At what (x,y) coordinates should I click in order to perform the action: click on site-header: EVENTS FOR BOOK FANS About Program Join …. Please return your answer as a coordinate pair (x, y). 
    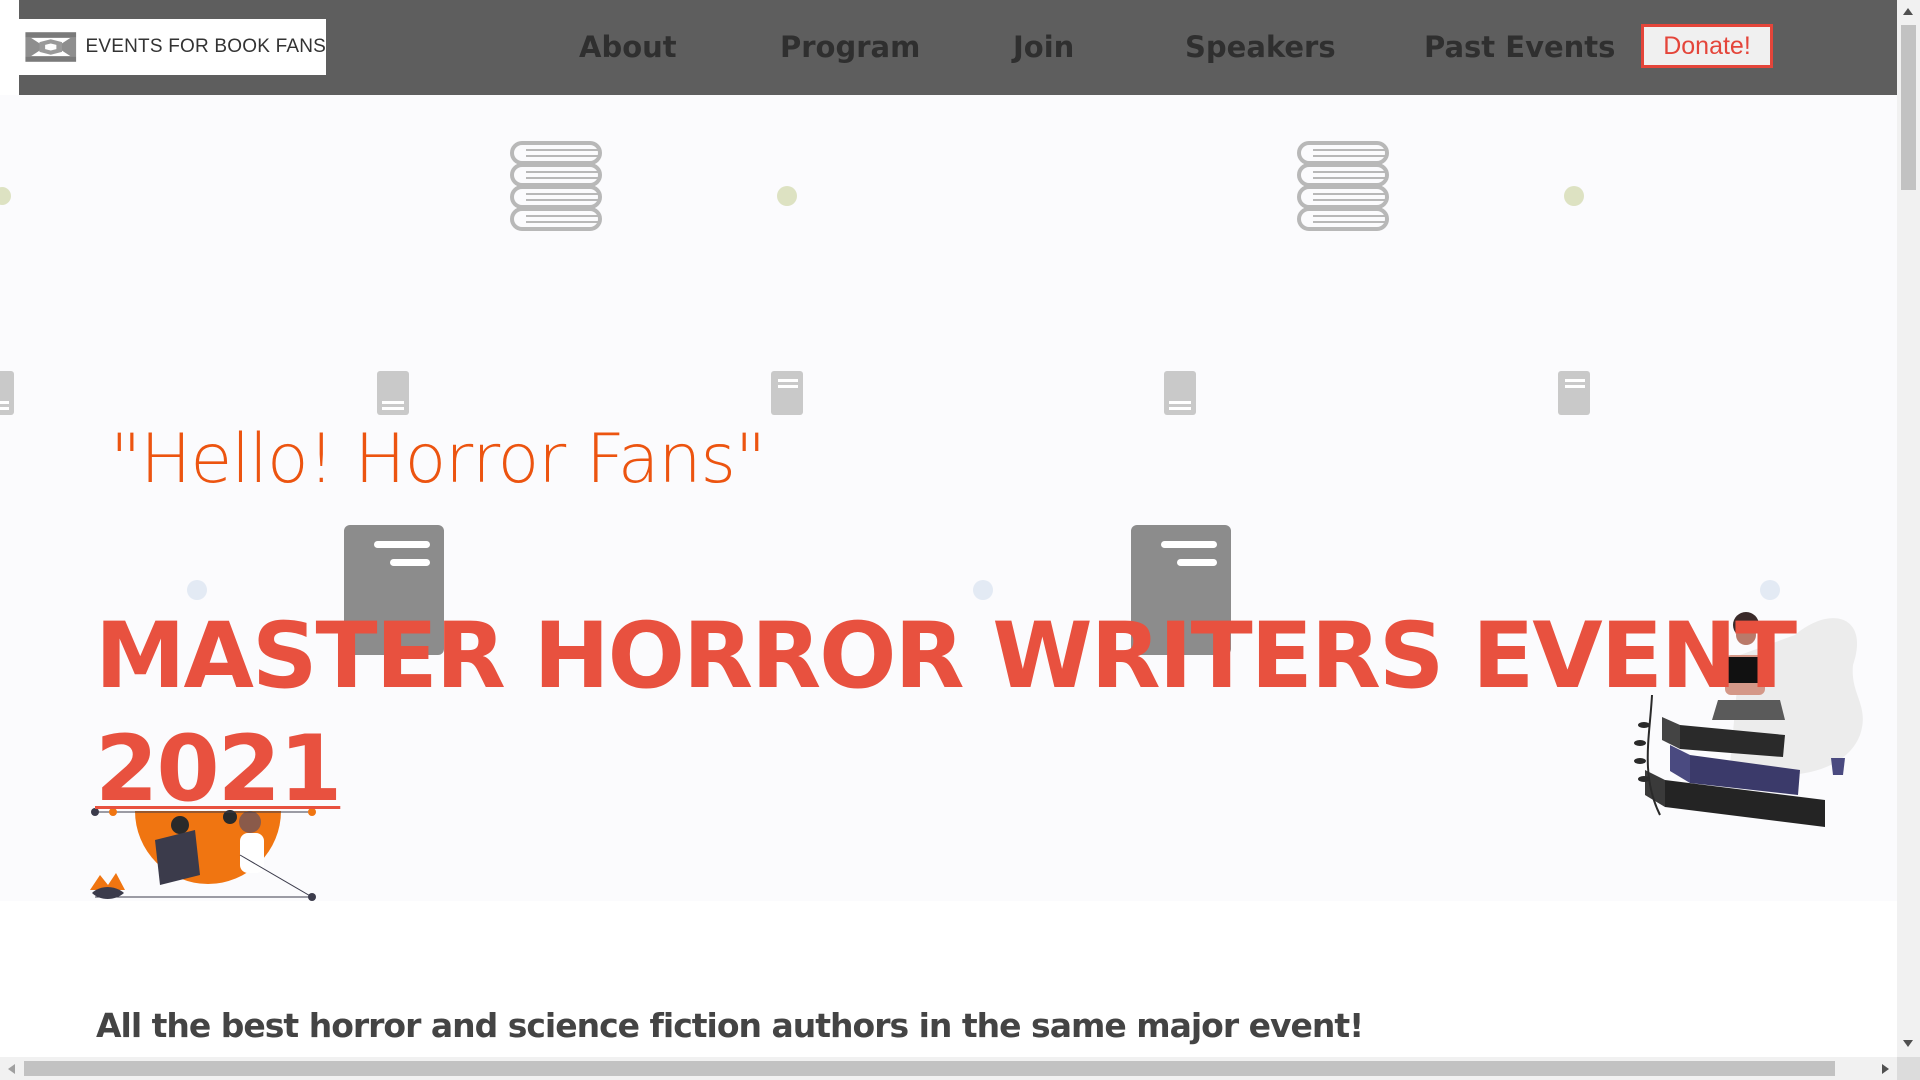
    Looking at the image, I should click on (958, 47).